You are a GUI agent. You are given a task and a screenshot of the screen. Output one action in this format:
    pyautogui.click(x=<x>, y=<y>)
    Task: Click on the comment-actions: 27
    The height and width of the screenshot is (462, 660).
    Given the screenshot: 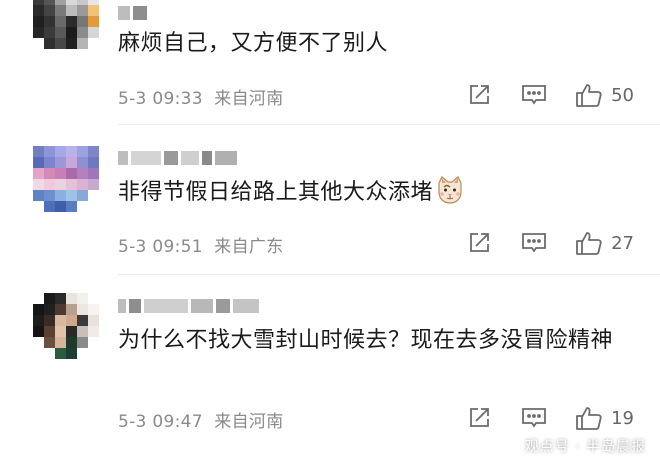 What is the action you would take?
    pyautogui.click(x=550, y=243)
    